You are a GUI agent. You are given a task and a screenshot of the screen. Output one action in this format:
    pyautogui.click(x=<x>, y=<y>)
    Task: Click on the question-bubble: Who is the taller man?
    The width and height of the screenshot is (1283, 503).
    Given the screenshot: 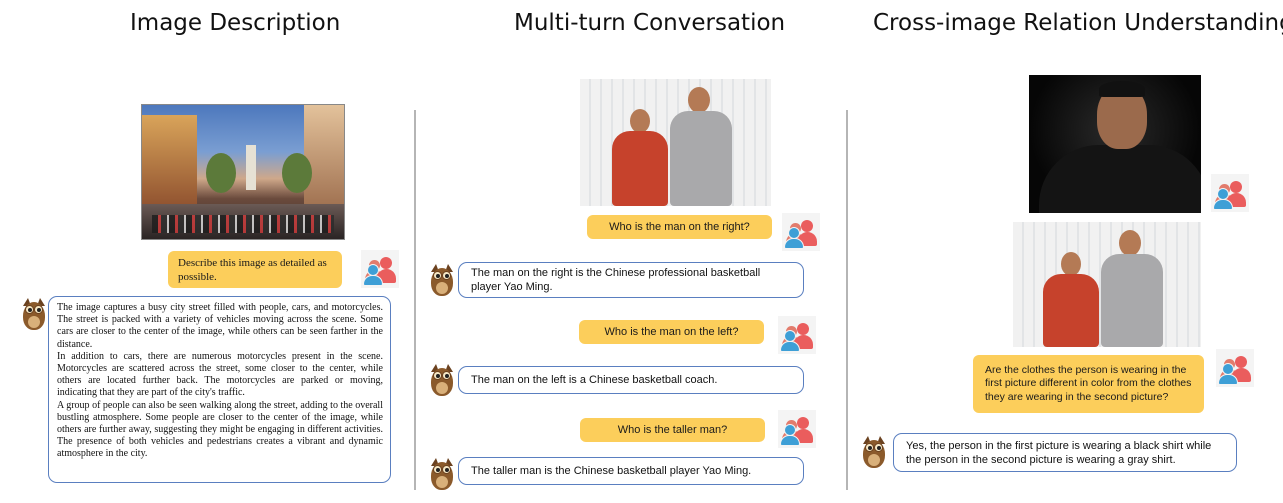 What is the action you would take?
    pyautogui.click(x=672, y=430)
    